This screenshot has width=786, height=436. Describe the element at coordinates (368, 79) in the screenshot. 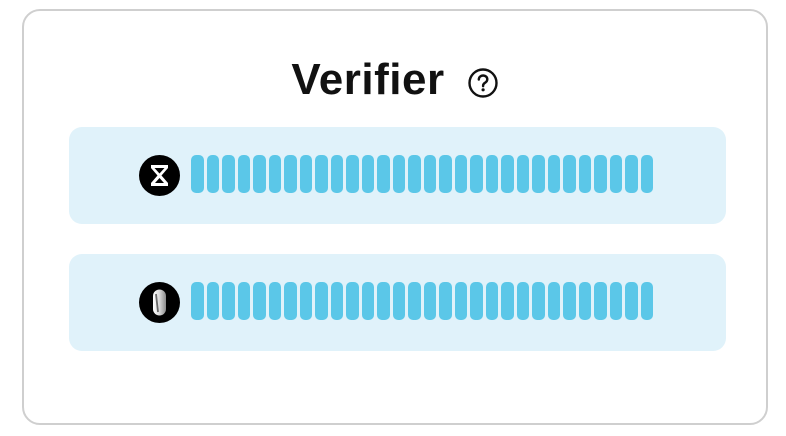

I see `verifier-title: Verifier` at that location.